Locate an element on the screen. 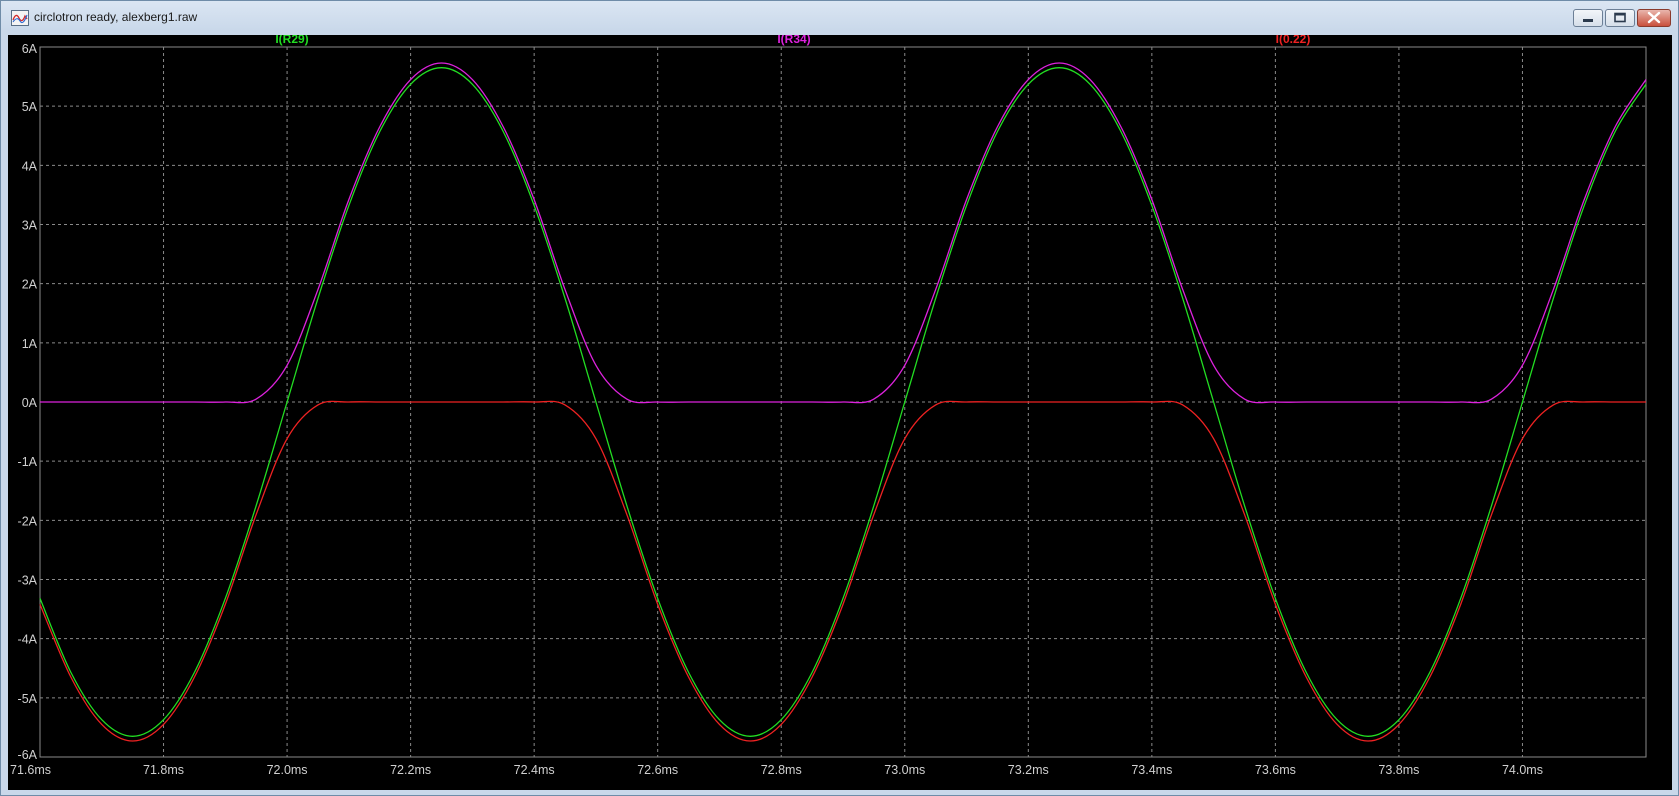 The image size is (1679, 796). y-tick-label: -5A is located at coordinates (28, 699).